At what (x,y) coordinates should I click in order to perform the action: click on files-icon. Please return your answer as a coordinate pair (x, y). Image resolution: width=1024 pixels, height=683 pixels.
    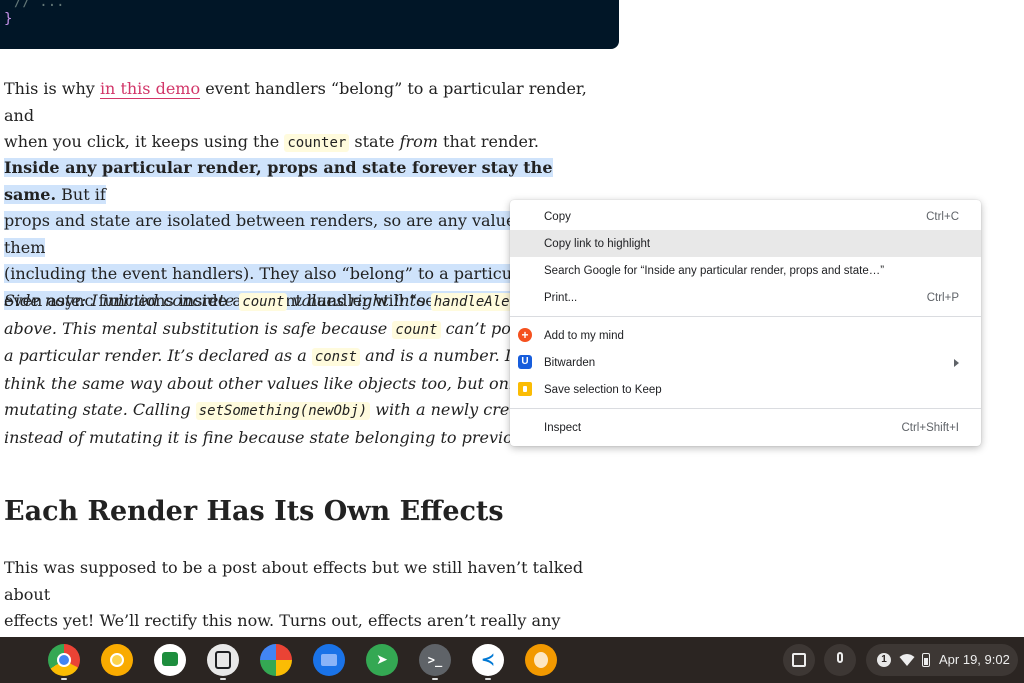
    Looking at the image, I should click on (329, 660).